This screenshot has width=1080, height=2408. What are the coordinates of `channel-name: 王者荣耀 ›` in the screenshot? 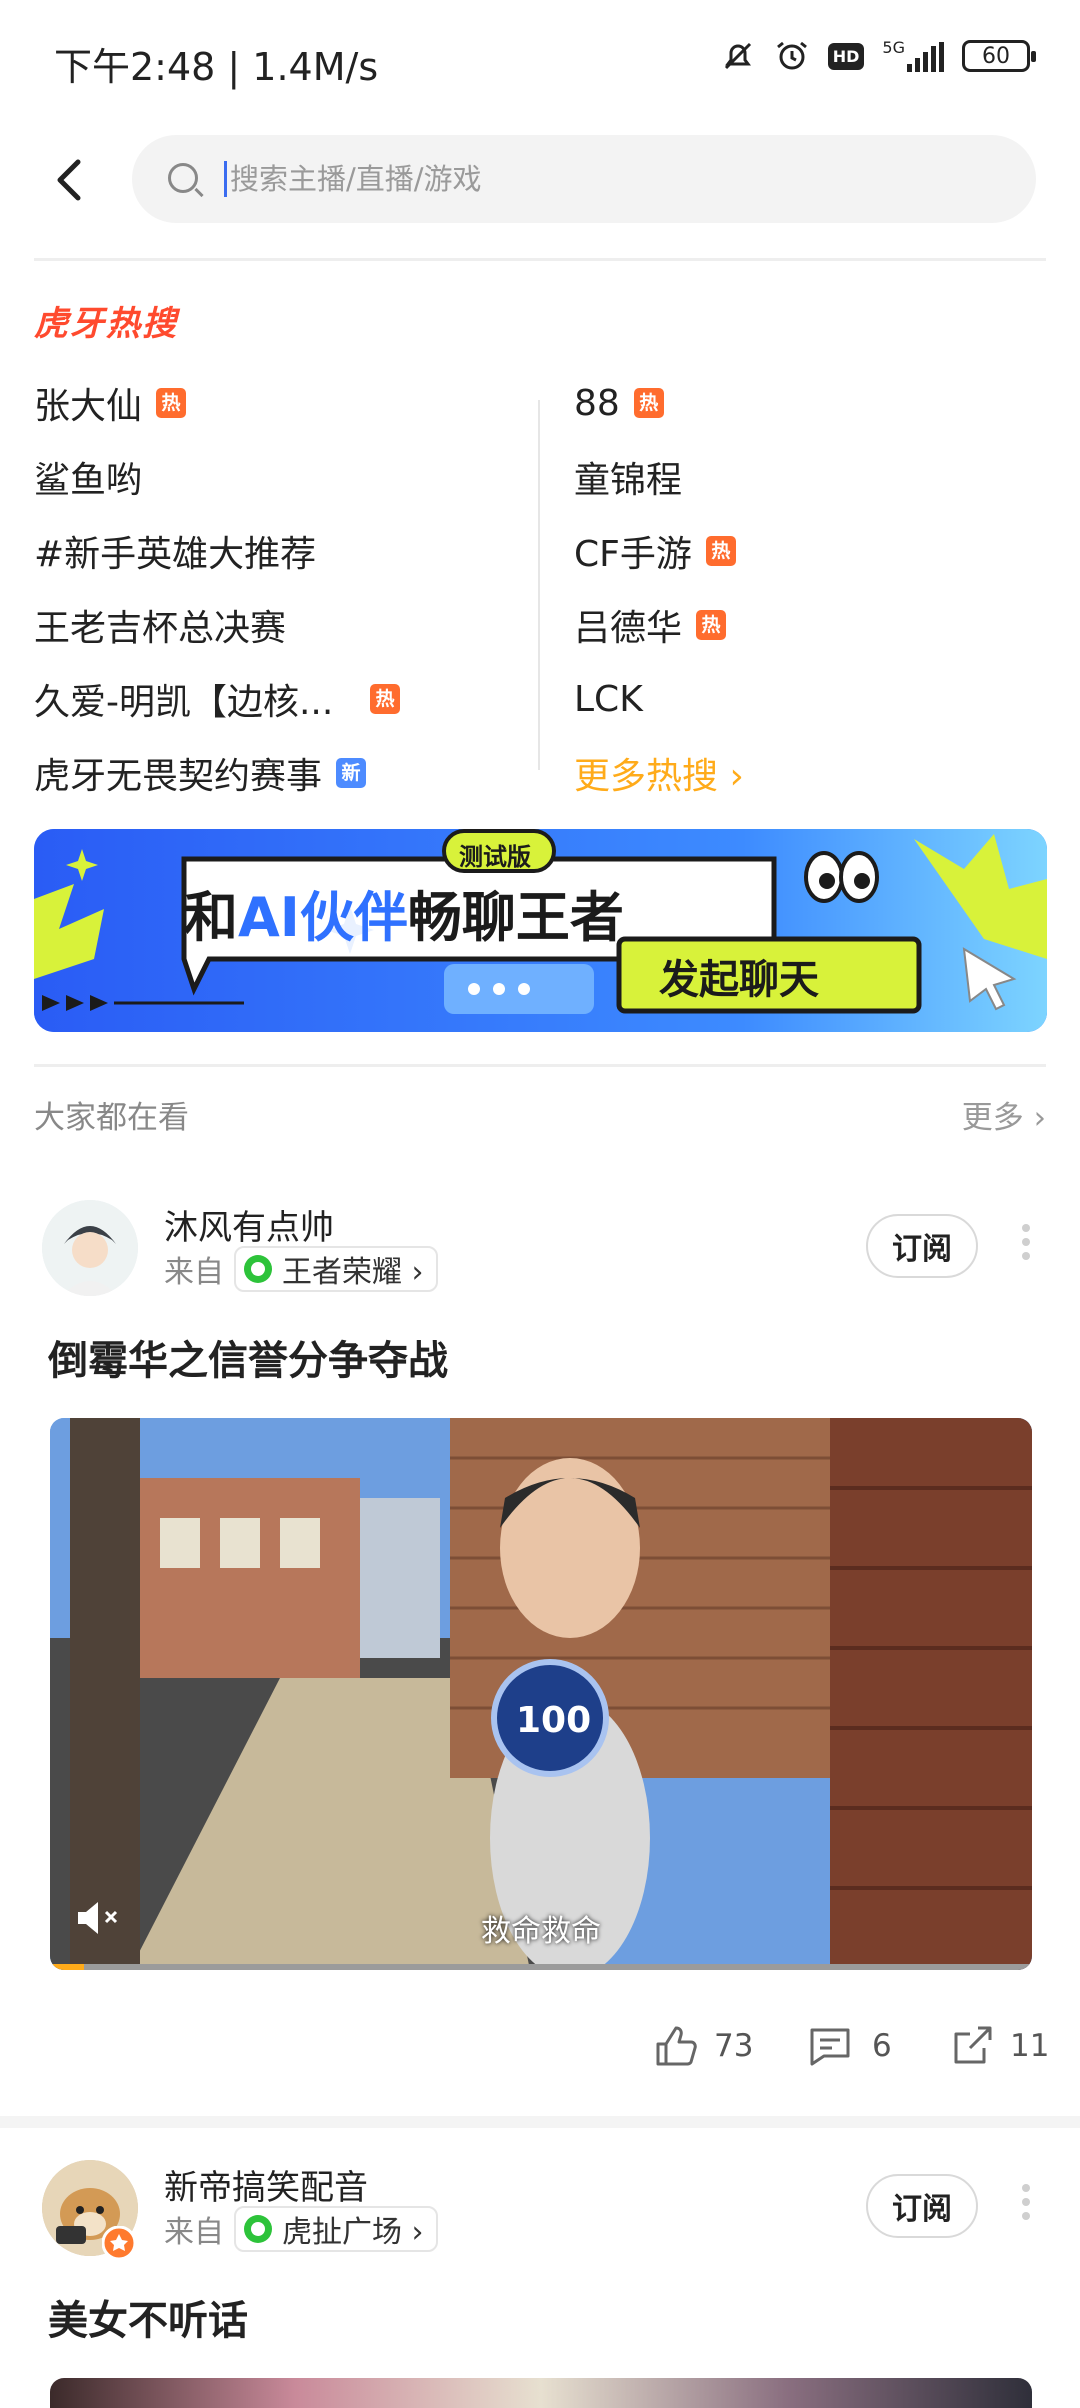 It's located at (353, 1272).